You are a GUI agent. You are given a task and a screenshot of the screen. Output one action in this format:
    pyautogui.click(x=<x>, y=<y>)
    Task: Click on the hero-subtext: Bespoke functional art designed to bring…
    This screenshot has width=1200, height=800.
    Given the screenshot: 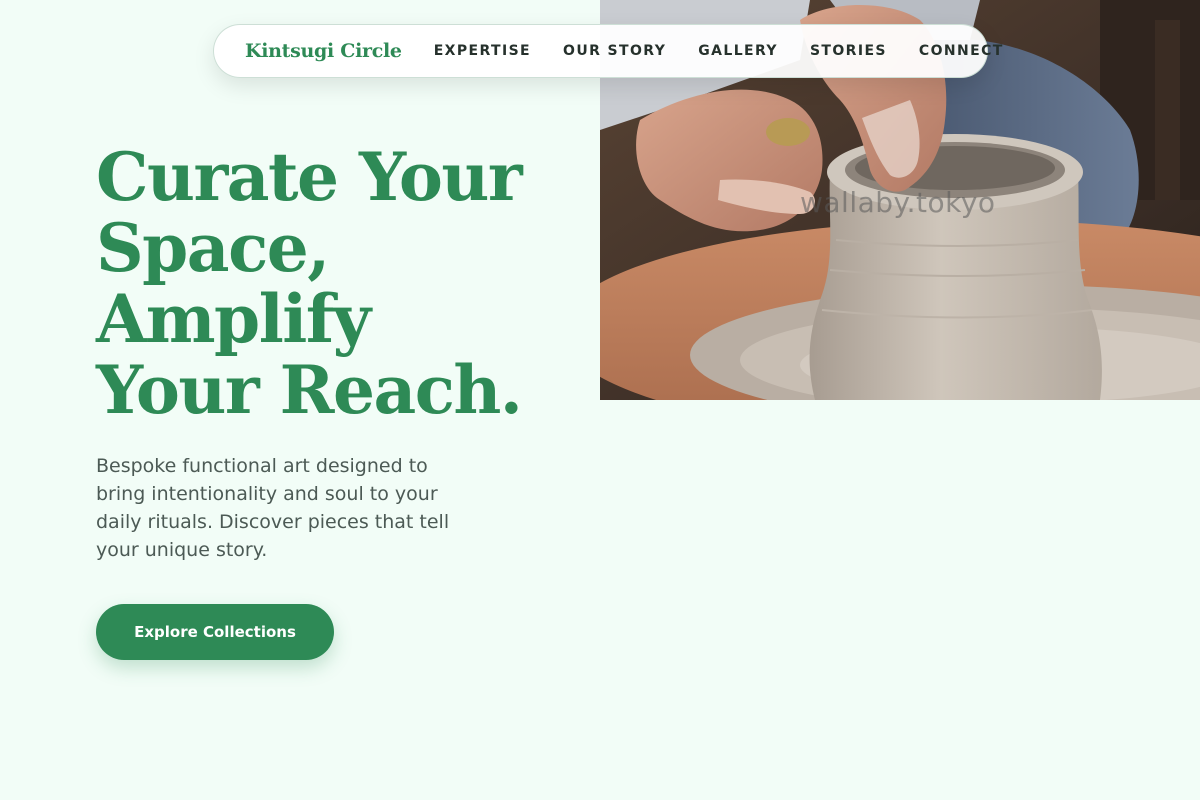 What is the action you would take?
    pyautogui.click(x=273, y=508)
    